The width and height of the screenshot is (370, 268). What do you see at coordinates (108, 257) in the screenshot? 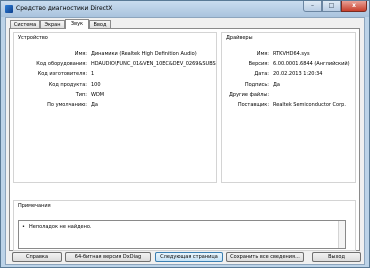
I see `x64-dxdiag-button: 64-битная версия DxDiag` at bounding box center [108, 257].